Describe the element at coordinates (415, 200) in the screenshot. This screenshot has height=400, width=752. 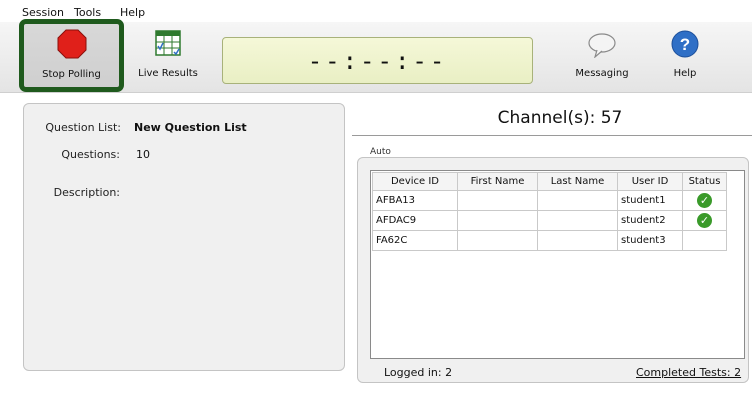
I see `cell-device-id: AFBA13` at that location.